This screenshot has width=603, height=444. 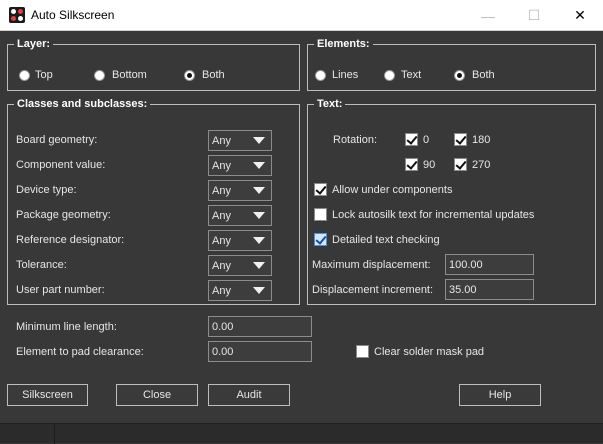 What do you see at coordinates (343, 44) in the screenshot?
I see `elements-group-label: Elements:` at bounding box center [343, 44].